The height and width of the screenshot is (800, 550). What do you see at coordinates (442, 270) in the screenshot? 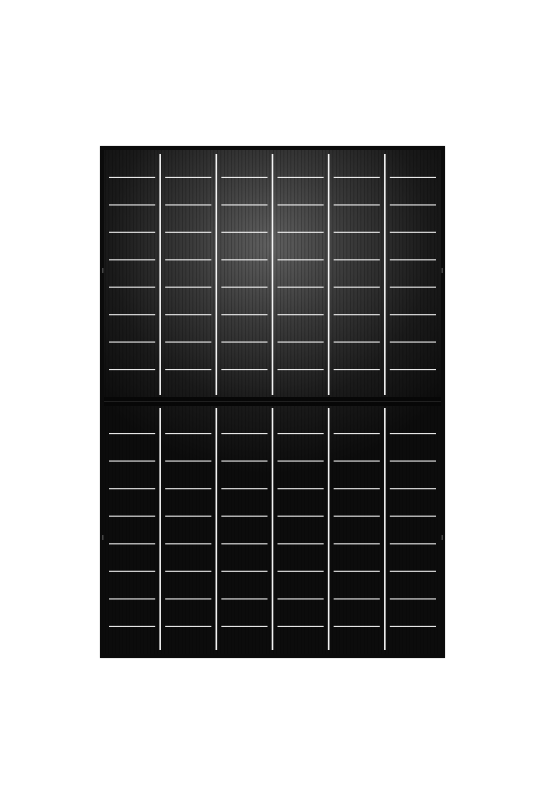
I see `frame-mark-right-top` at bounding box center [442, 270].